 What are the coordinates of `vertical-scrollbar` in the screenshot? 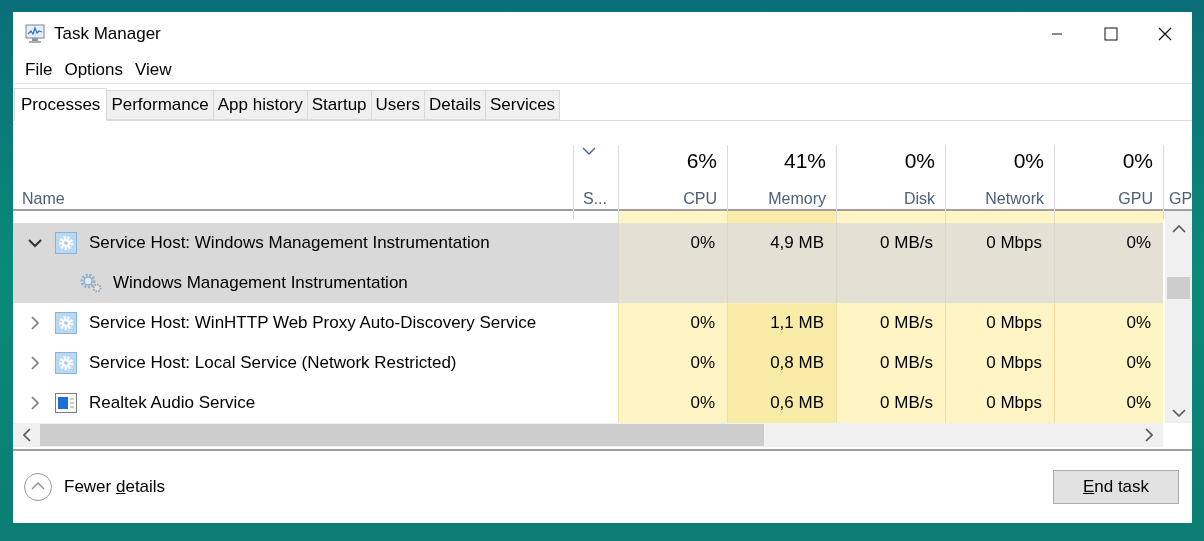 It's located at (1178, 317).